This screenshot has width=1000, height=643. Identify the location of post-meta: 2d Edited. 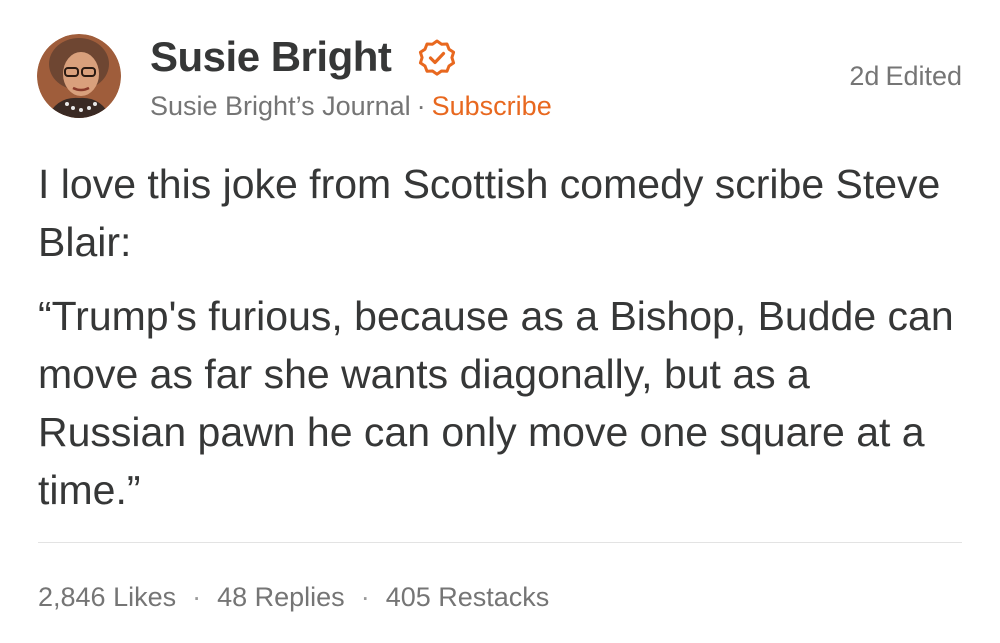
(905, 76).